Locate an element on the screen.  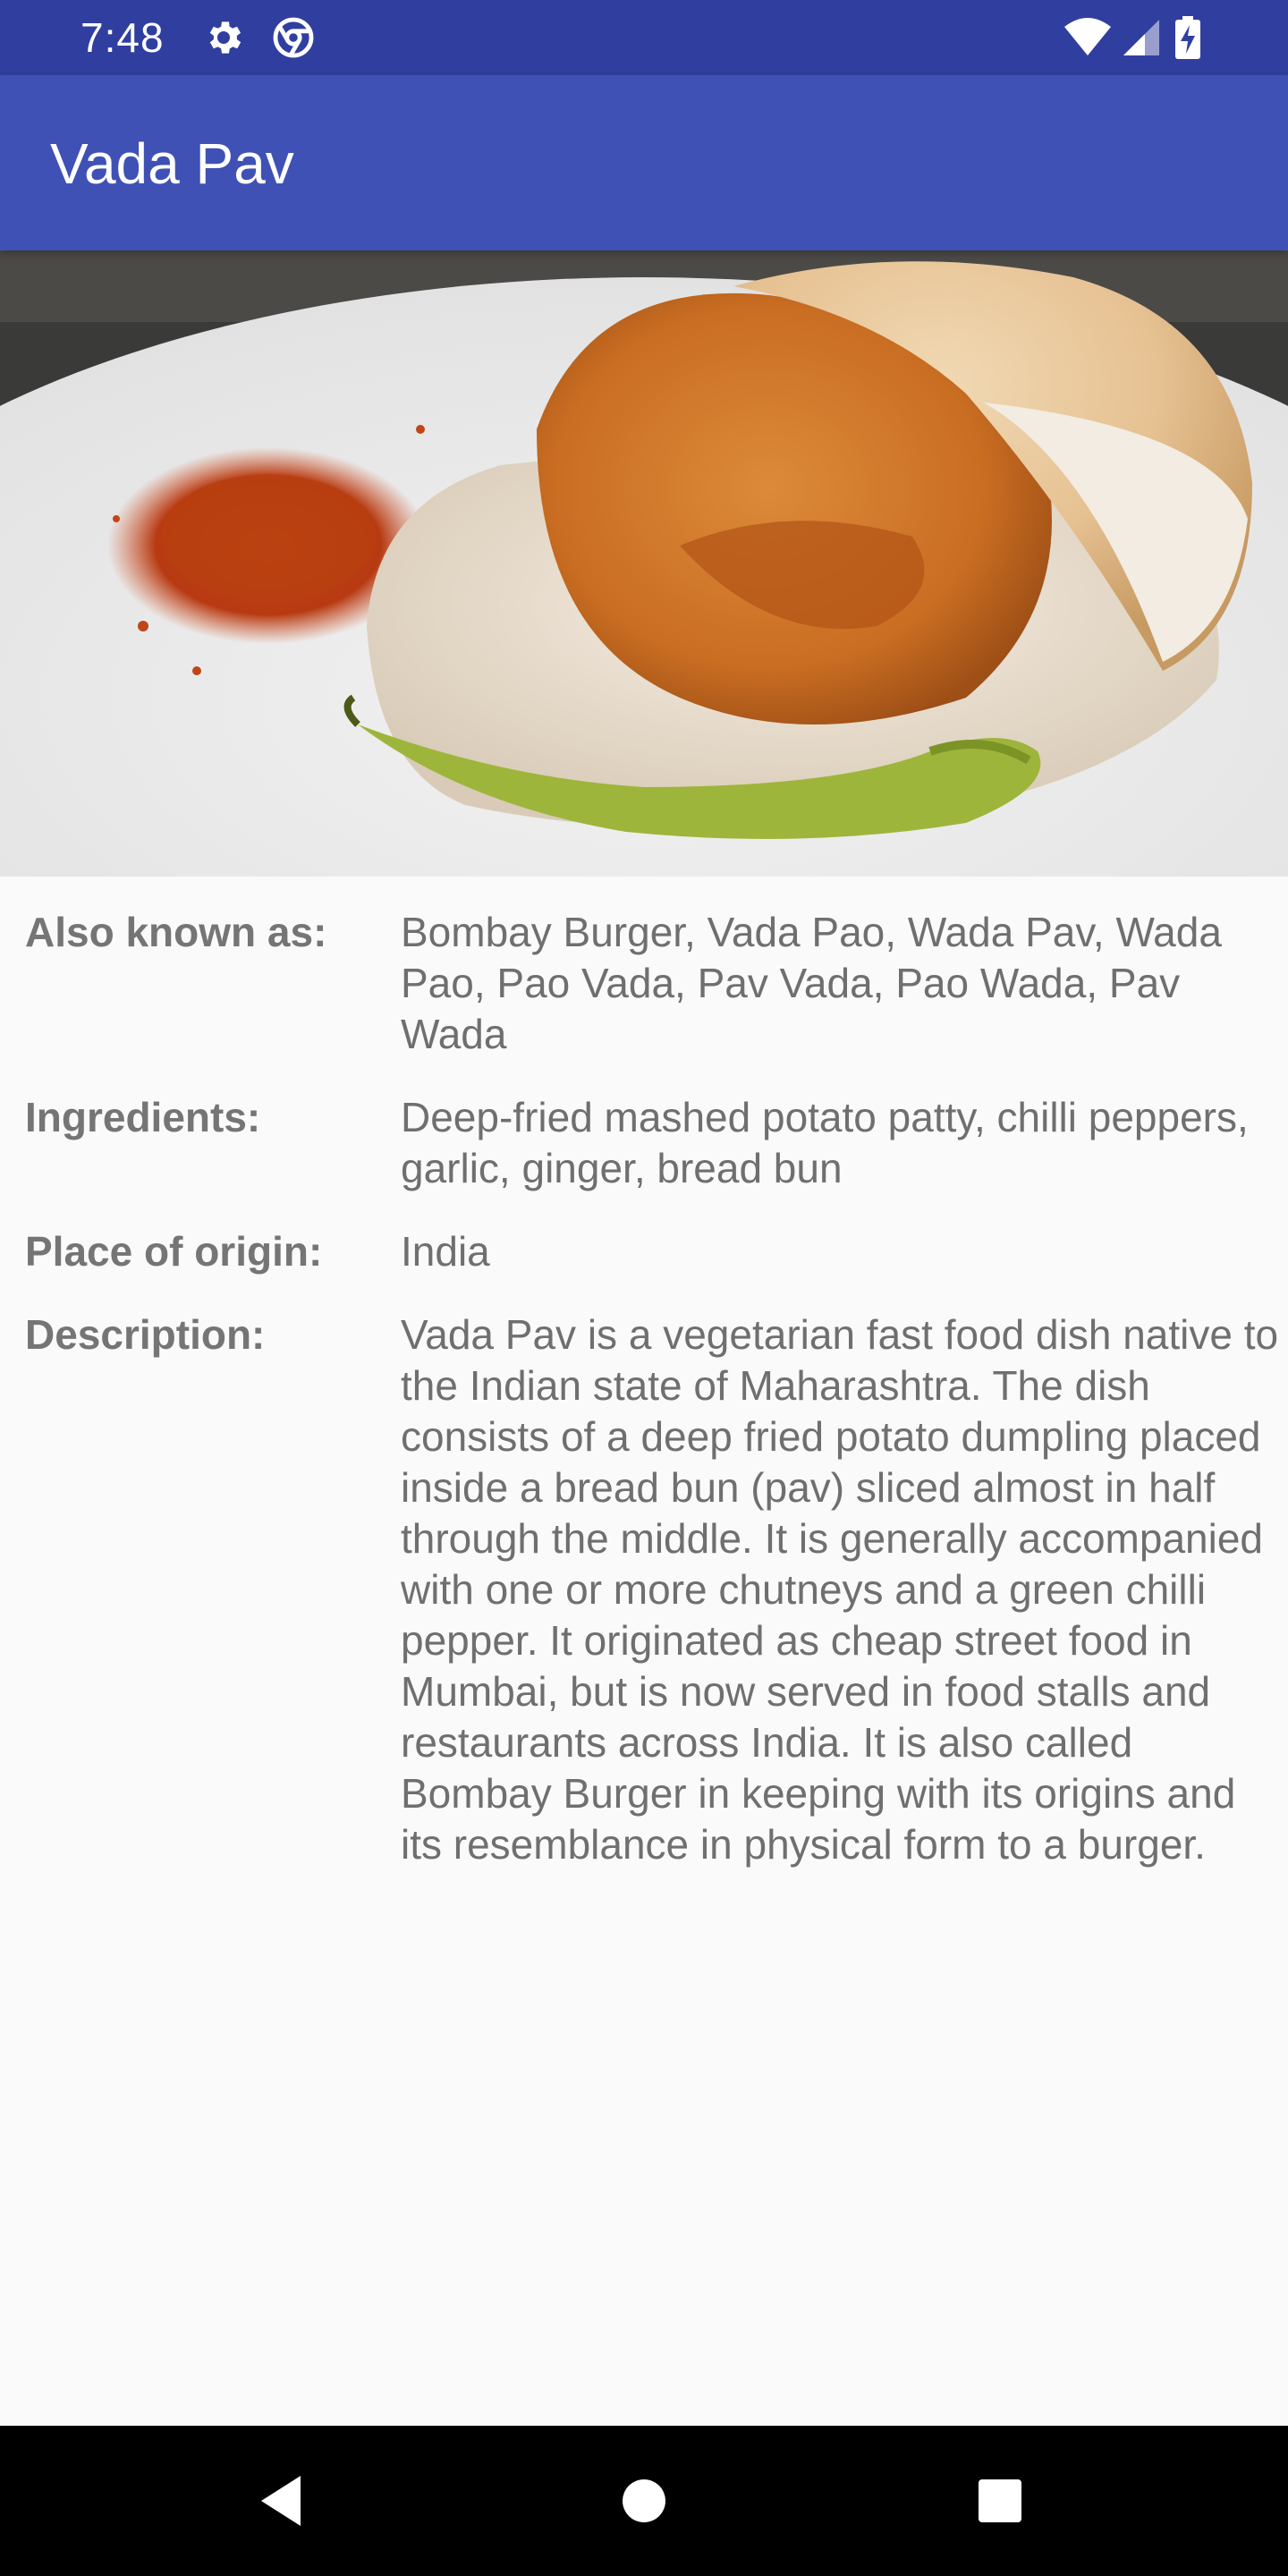
page-title: Vada Pav is located at coordinates (172, 163).